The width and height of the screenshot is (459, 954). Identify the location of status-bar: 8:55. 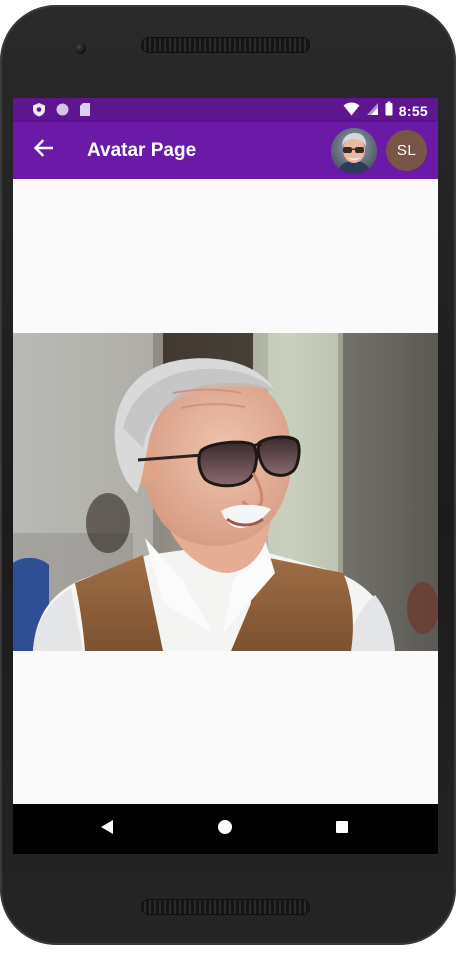
(225, 110).